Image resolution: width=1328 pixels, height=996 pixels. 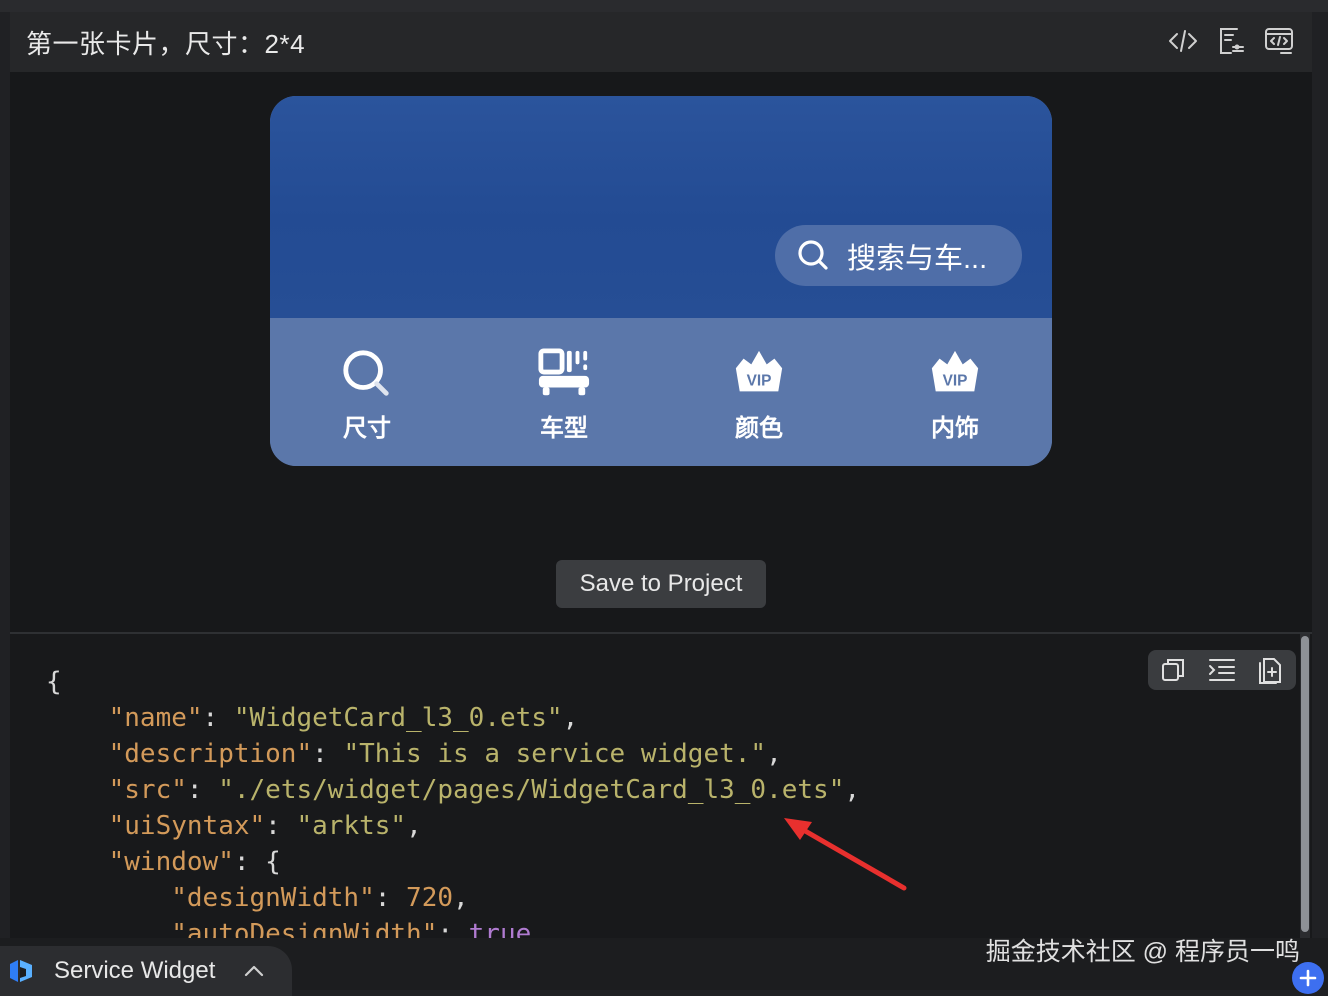 I want to click on json-value: "./ets/widget/pages/WidgetCard_l3_0.ets", so click(x=531, y=790).